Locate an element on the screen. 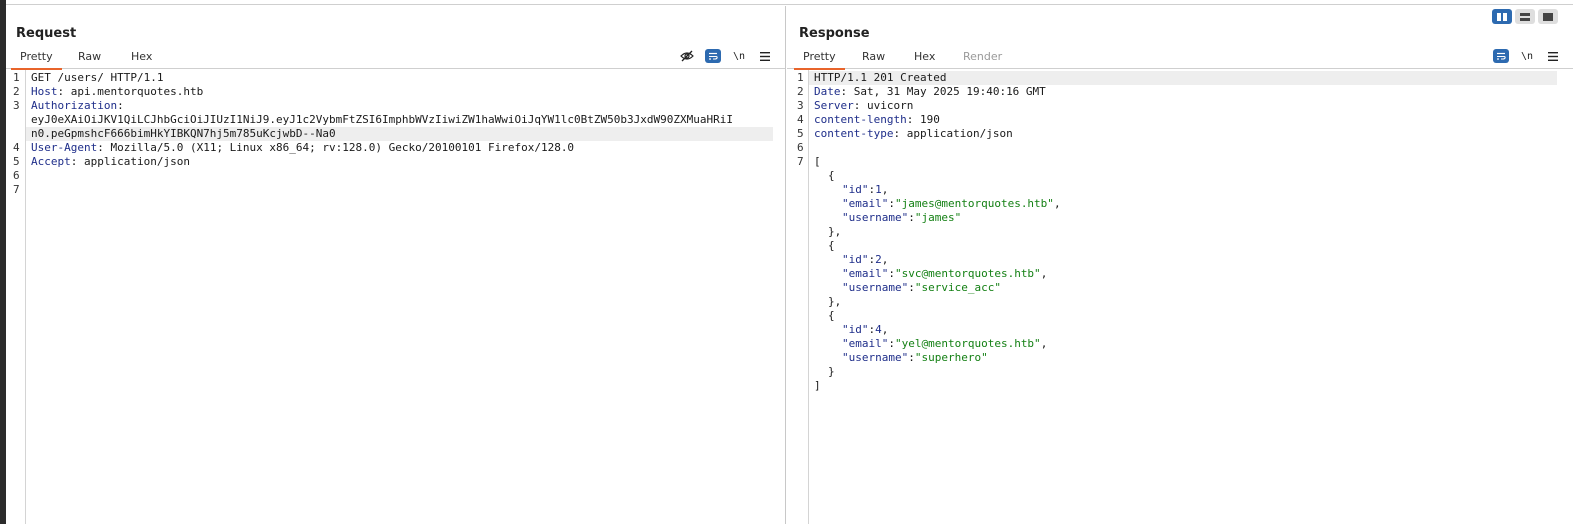  json-field-email: "email":"svc@mentorquotes.htb", is located at coordinates (945, 273).